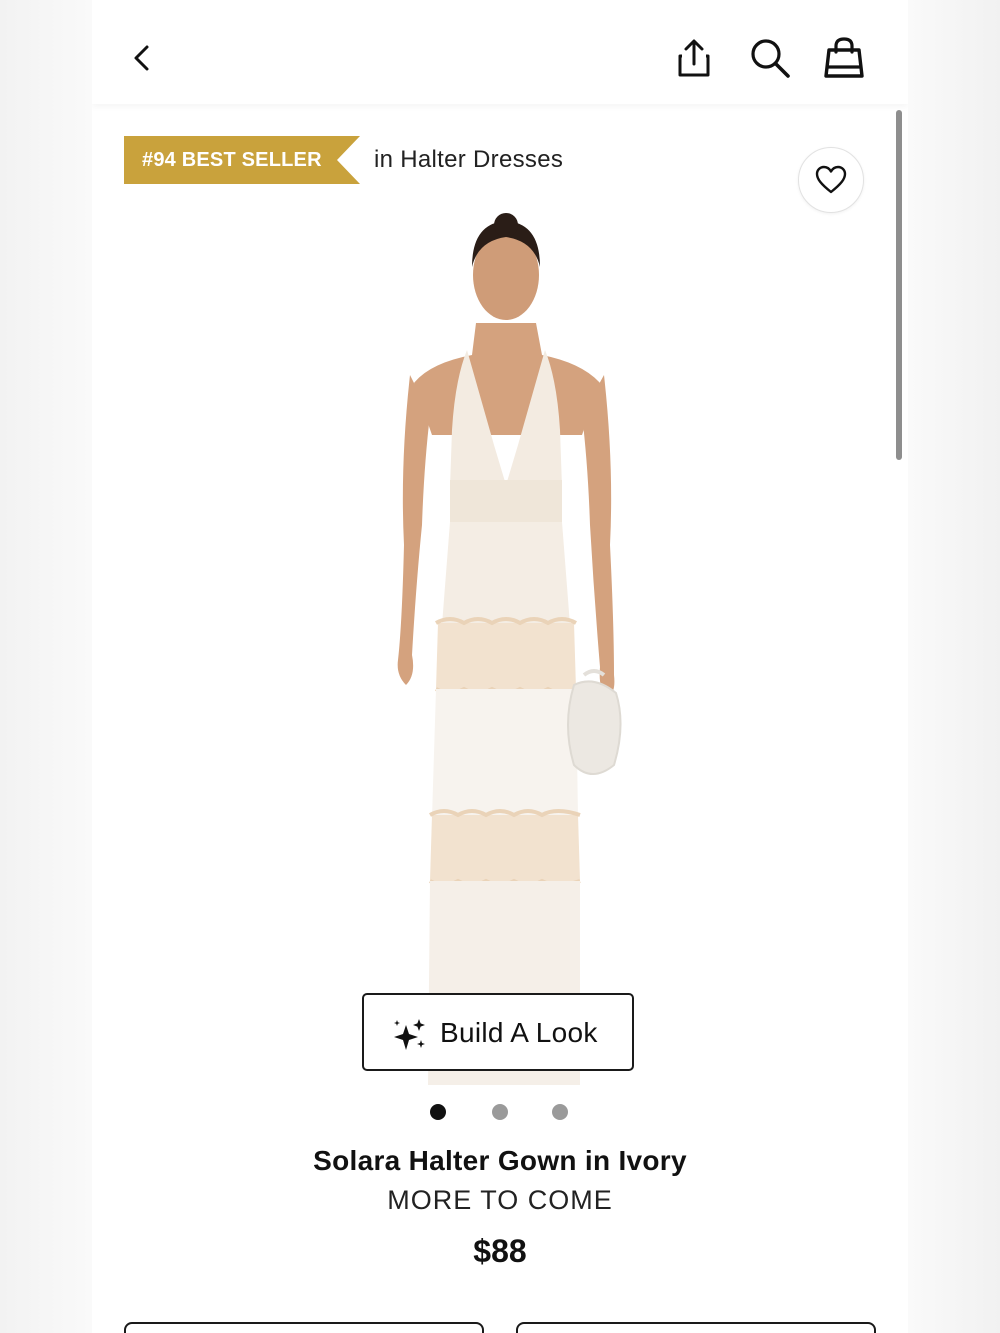 The height and width of the screenshot is (1333, 1000). Describe the element at coordinates (770, 58) in the screenshot. I see `search-icon` at that location.